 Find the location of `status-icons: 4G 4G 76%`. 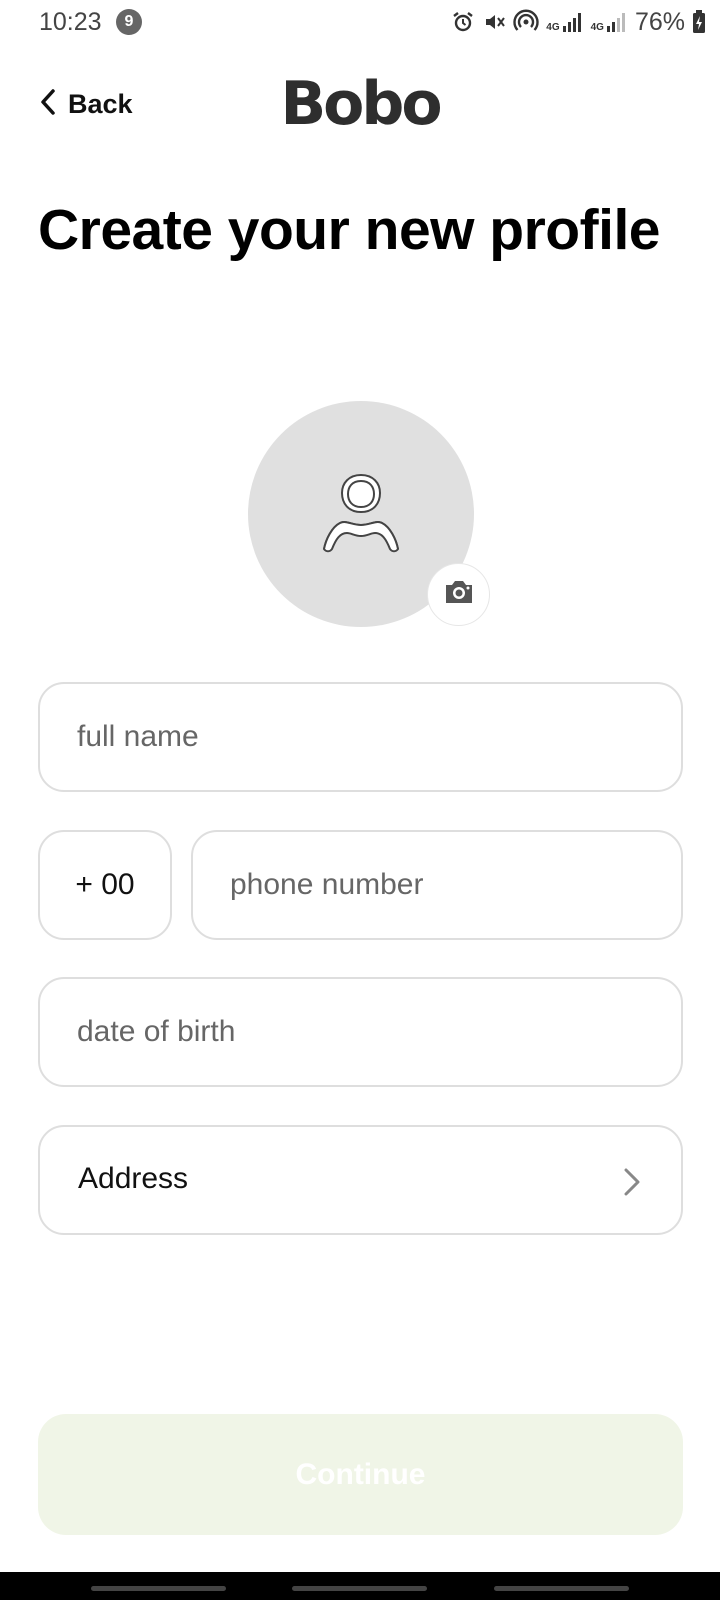

status-icons: 4G 4G 76% is located at coordinates (578, 22).